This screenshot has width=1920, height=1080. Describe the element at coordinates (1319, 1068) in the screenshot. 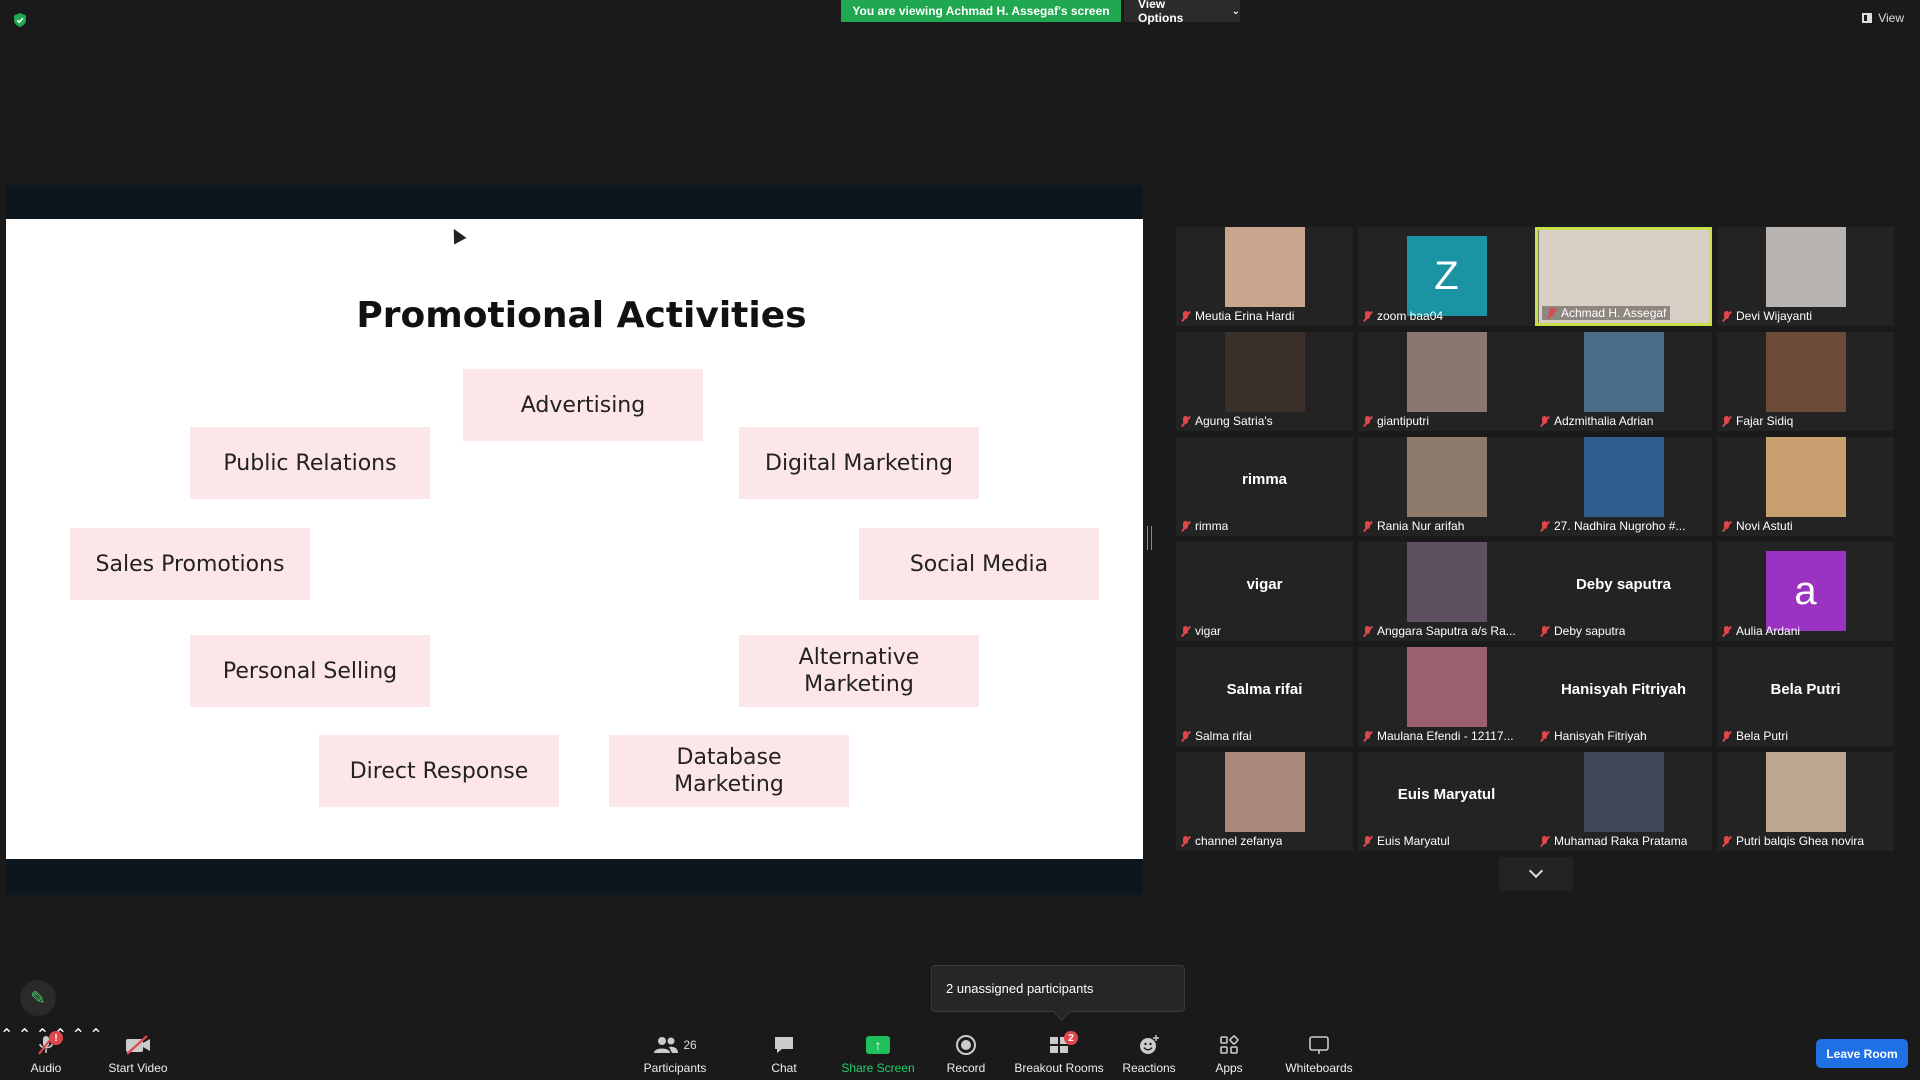

I see `whiteboards-label: Whiteboards` at that location.